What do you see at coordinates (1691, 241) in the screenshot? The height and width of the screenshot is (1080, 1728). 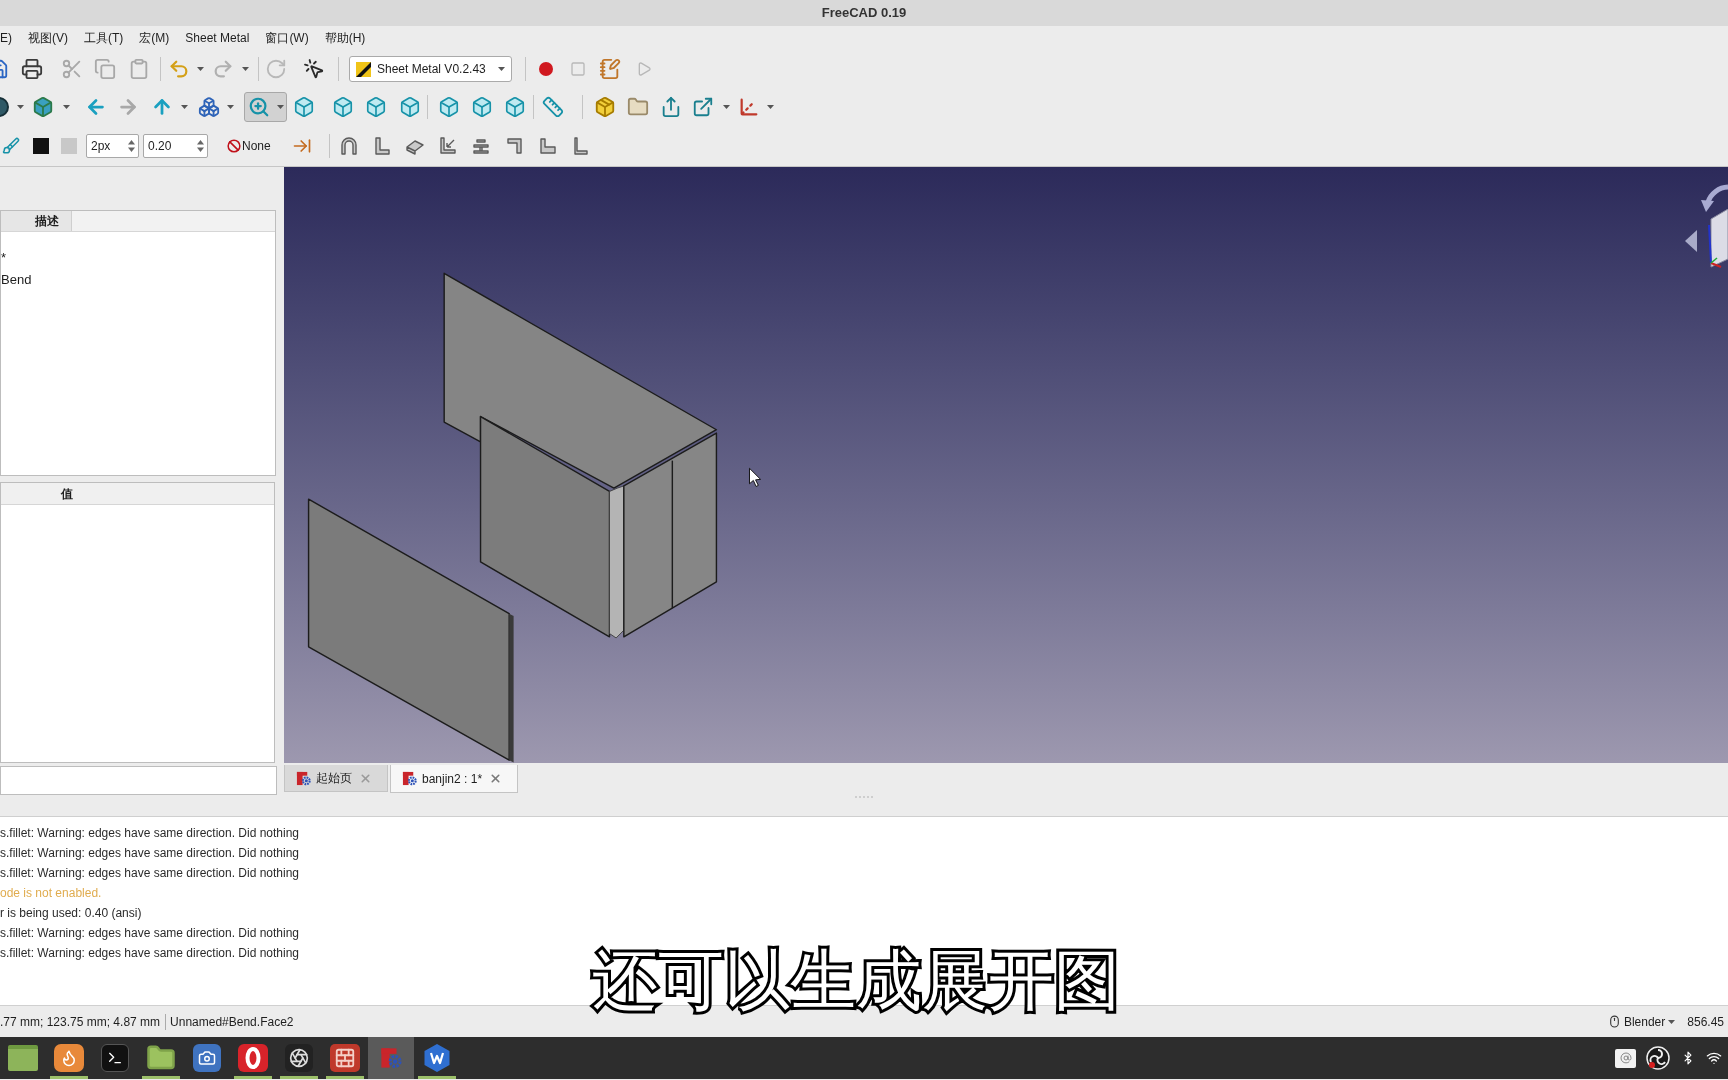 I see `triangle-left-icon` at bounding box center [1691, 241].